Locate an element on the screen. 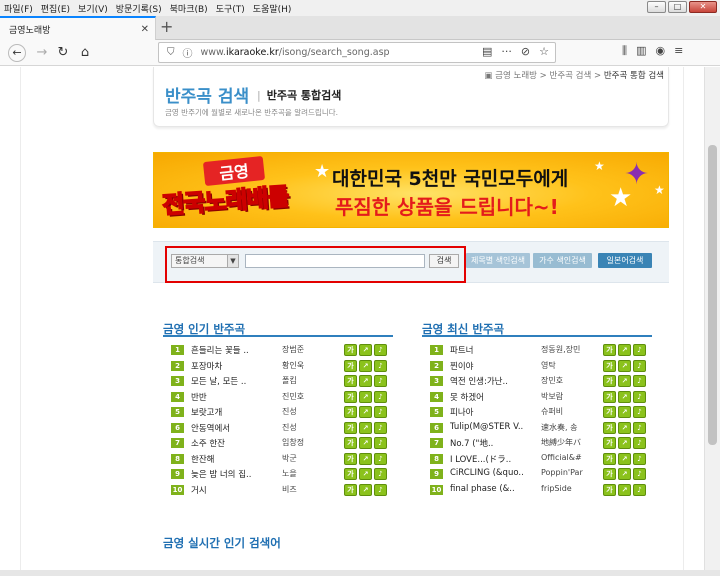 This screenshot has width=720, height=576. japanese-search-button: 일본어검색 is located at coordinates (625, 260).